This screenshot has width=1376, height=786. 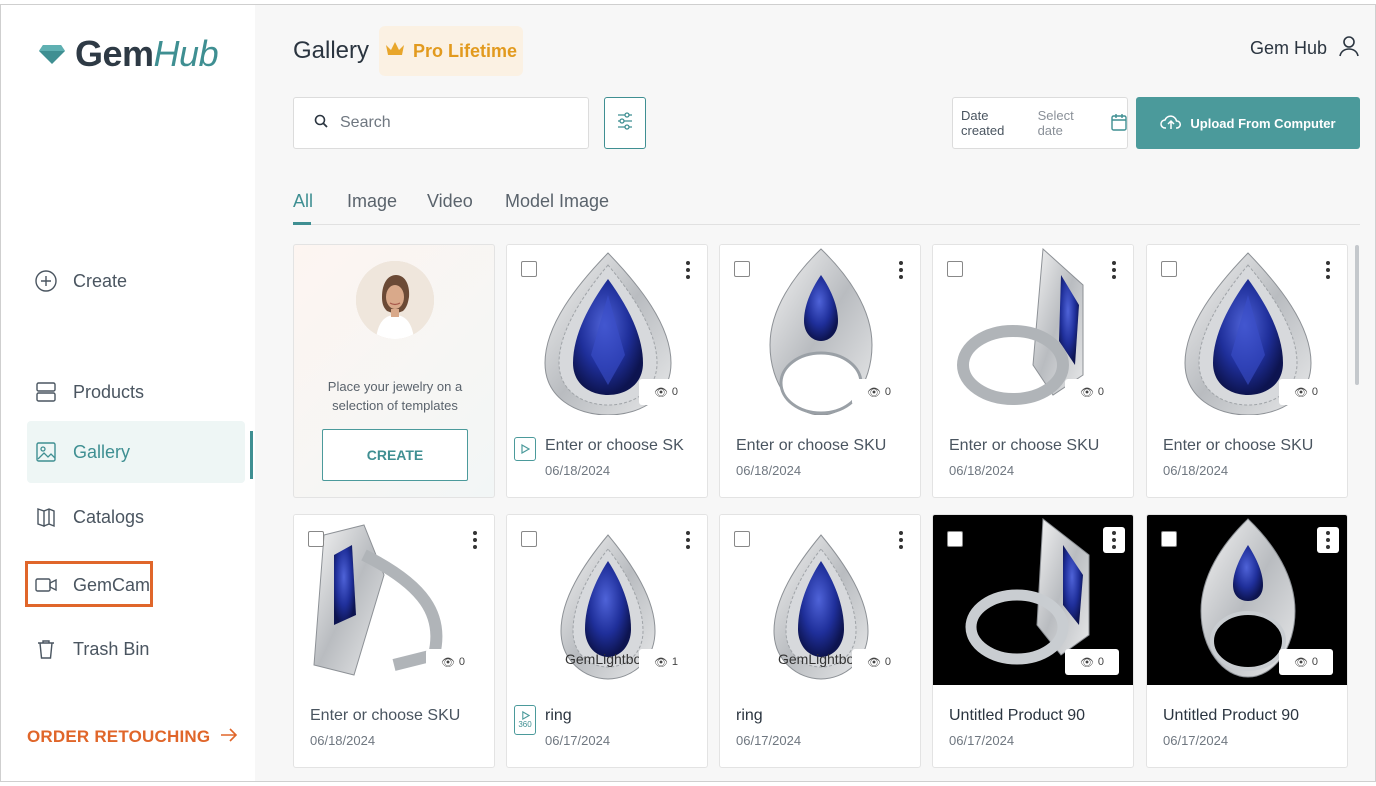 I want to click on products-icon, so click(x=46, y=392).